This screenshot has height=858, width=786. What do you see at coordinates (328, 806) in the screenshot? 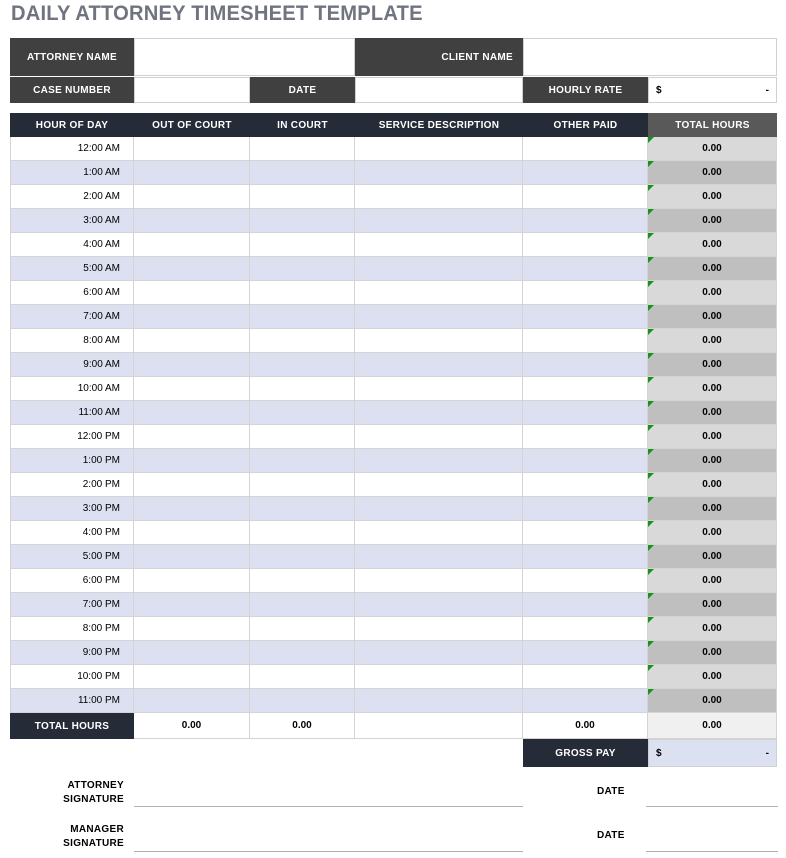
I see `attorney-signature-field` at bounding box center [328, 806].